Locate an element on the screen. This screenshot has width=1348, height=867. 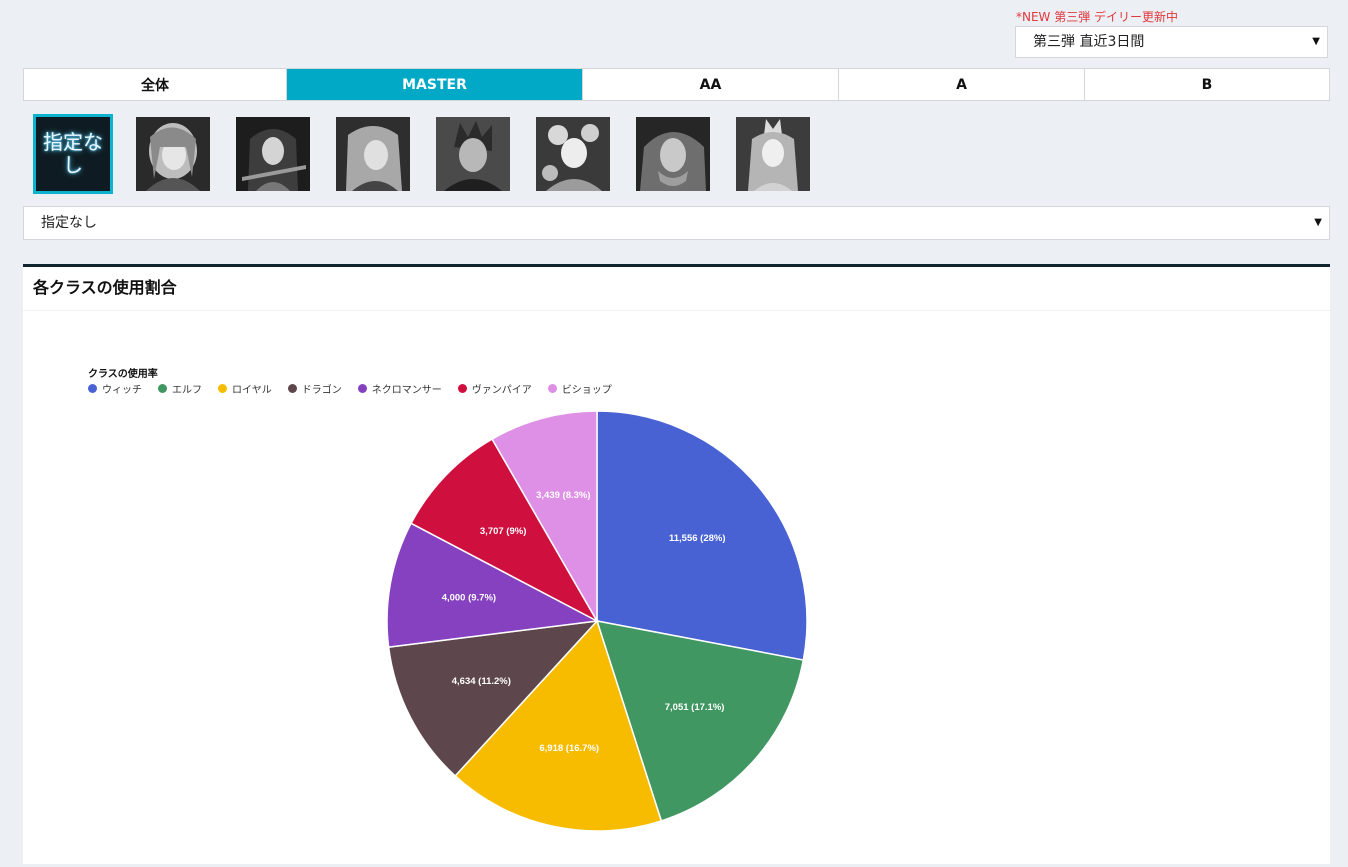
tab-all: 全体 is located at coordinates (155, 84).